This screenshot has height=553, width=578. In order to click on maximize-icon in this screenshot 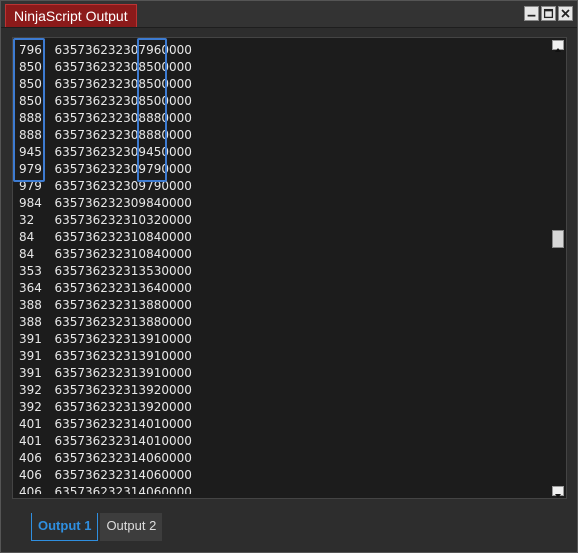, I will do `click(548, 13)`.